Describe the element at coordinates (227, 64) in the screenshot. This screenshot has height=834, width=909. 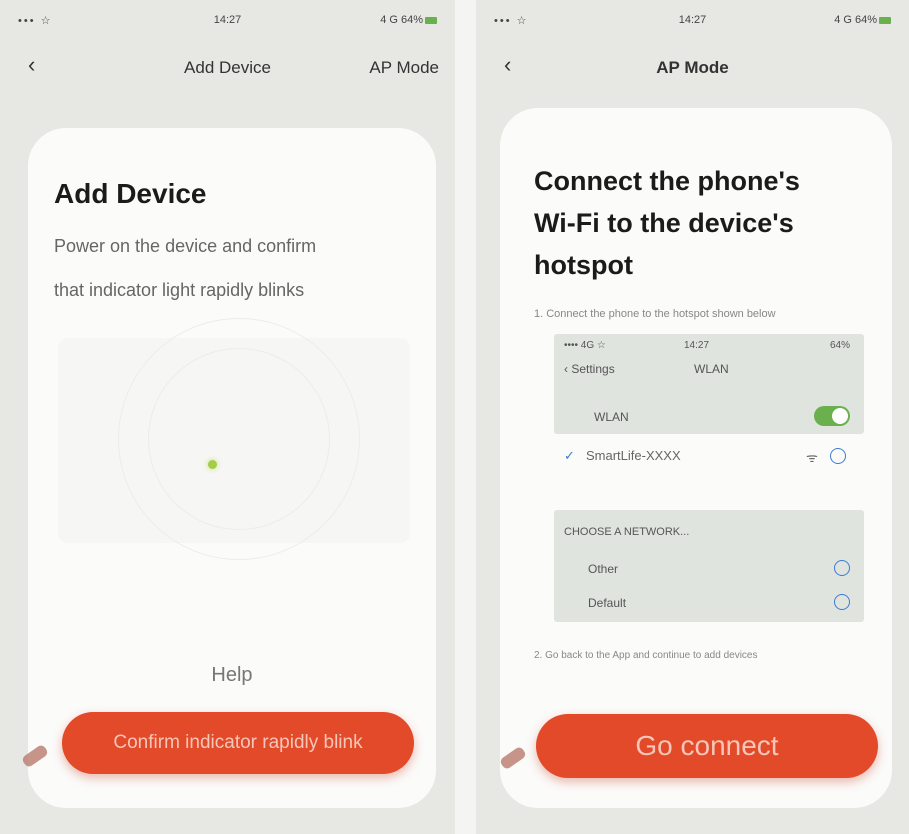
I see `nav-bar: ‹ Add Device AP Mode` at that location.